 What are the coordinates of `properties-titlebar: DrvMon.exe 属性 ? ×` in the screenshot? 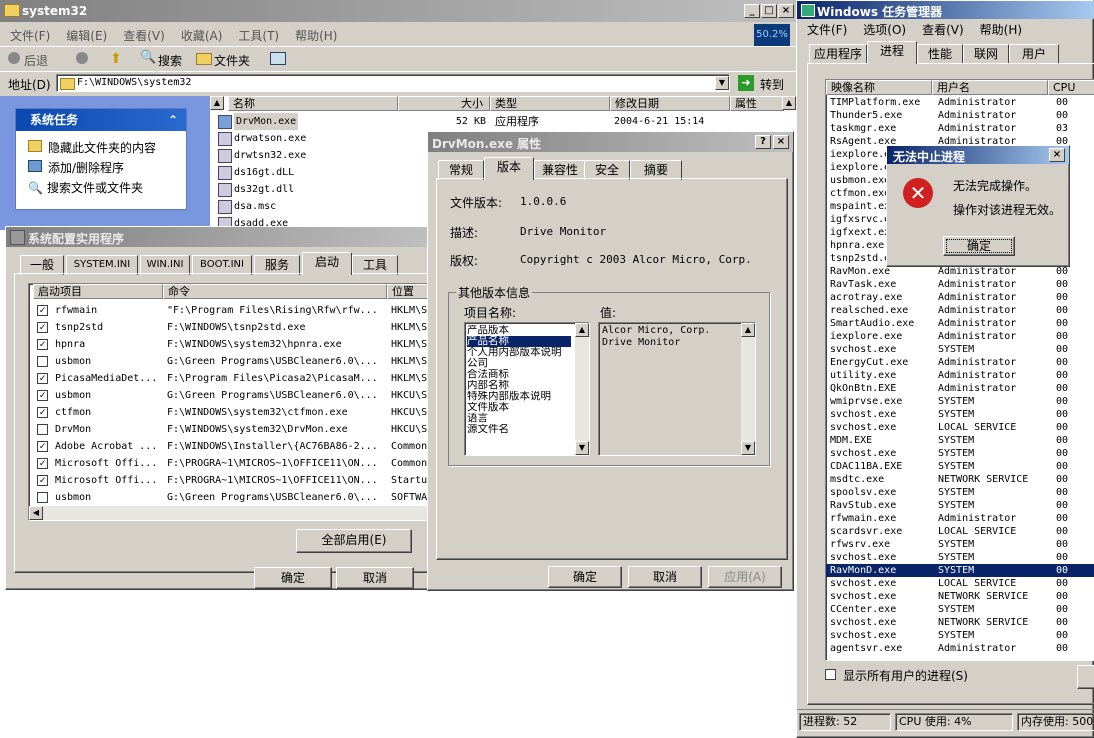 It's located at (610, 142).